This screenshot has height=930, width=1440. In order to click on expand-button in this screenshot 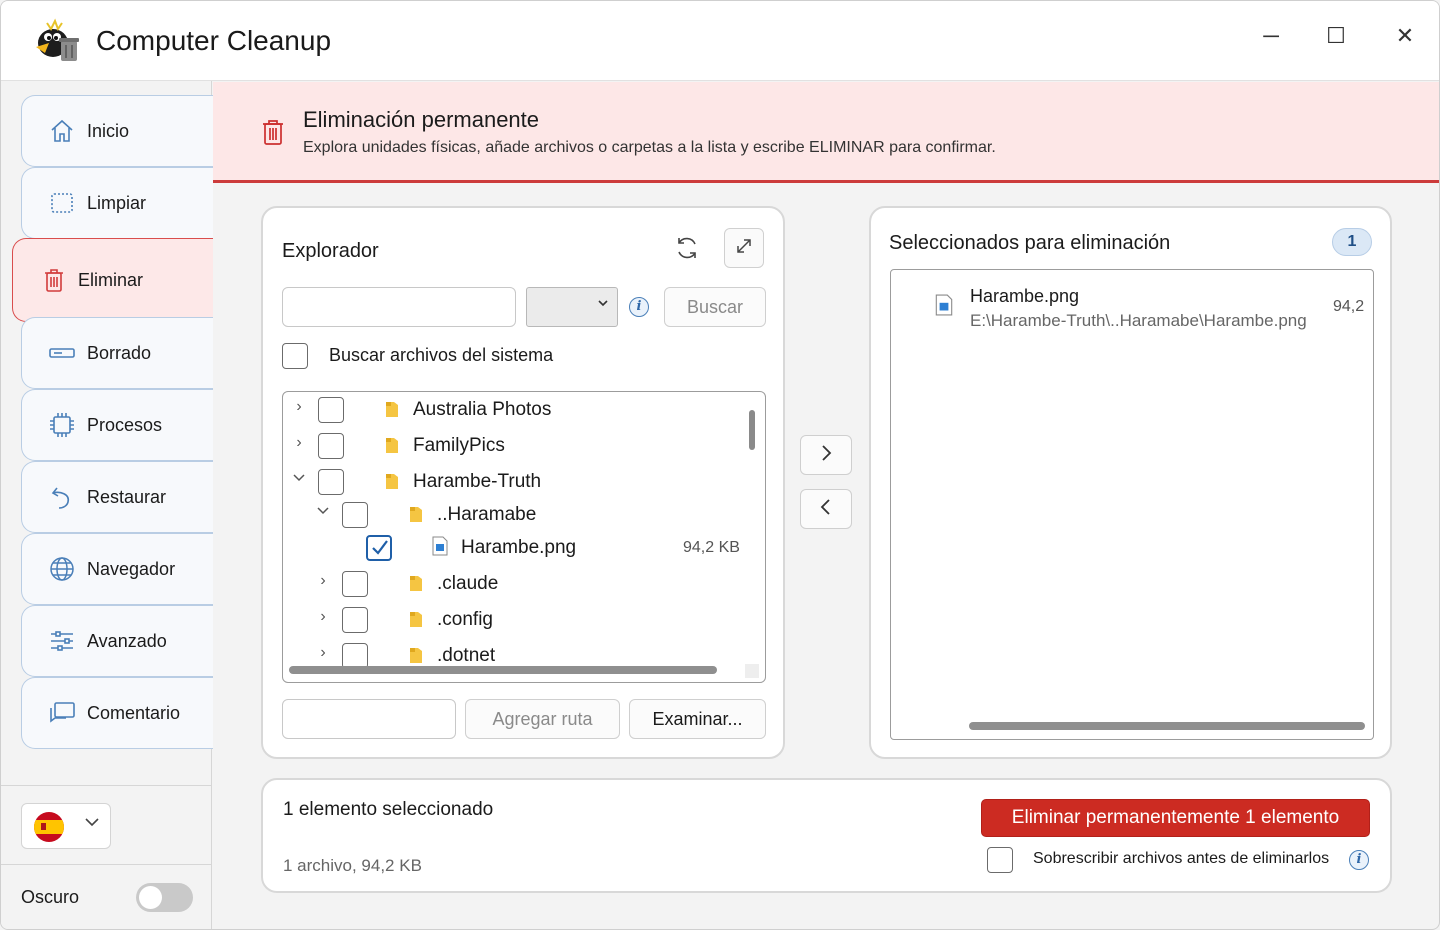, I will do `click(744, 248)`.